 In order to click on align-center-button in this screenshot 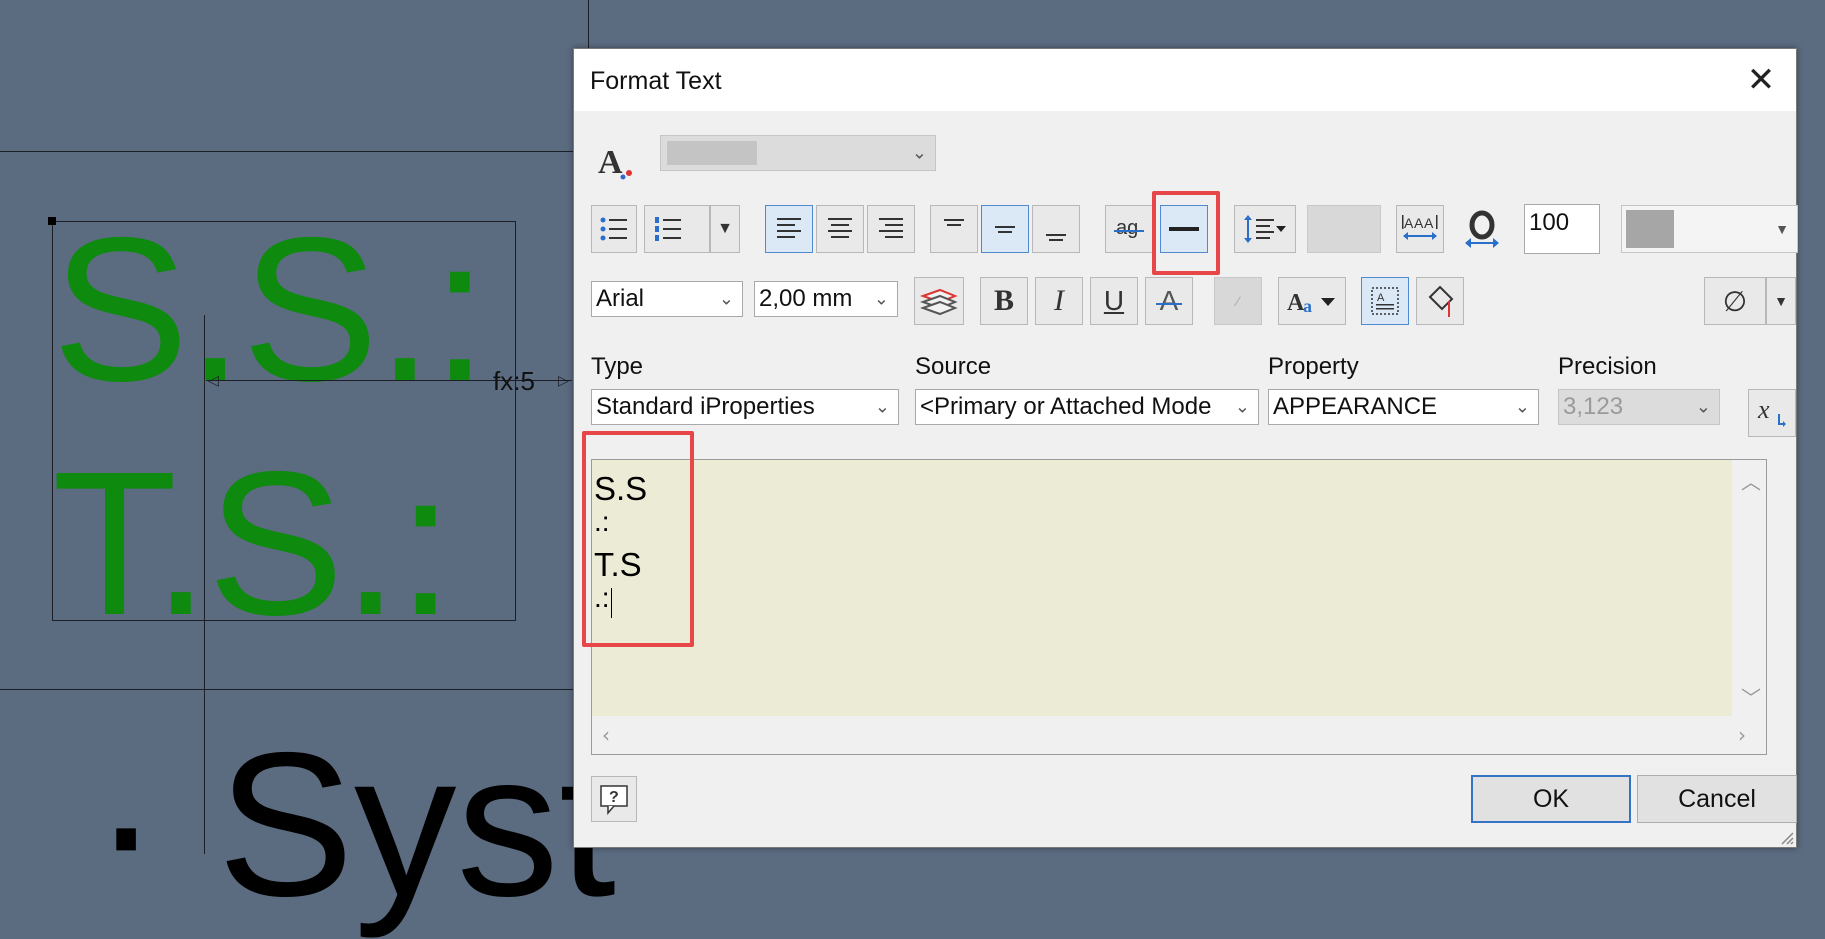, I will do `click(840, 229)`.